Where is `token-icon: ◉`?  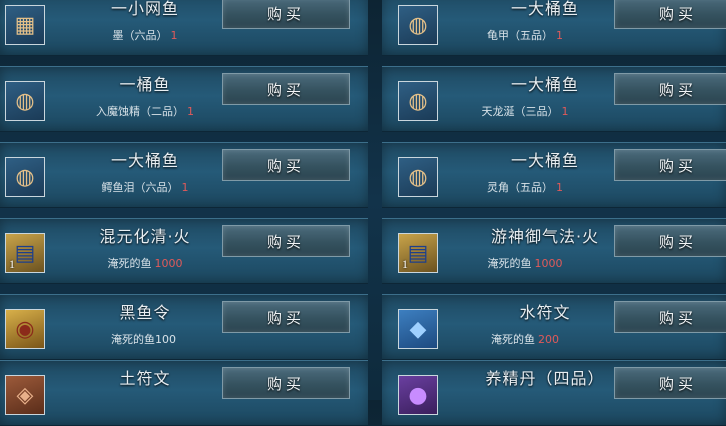
token-icon: ◉ is located at coordinates (25, 329).